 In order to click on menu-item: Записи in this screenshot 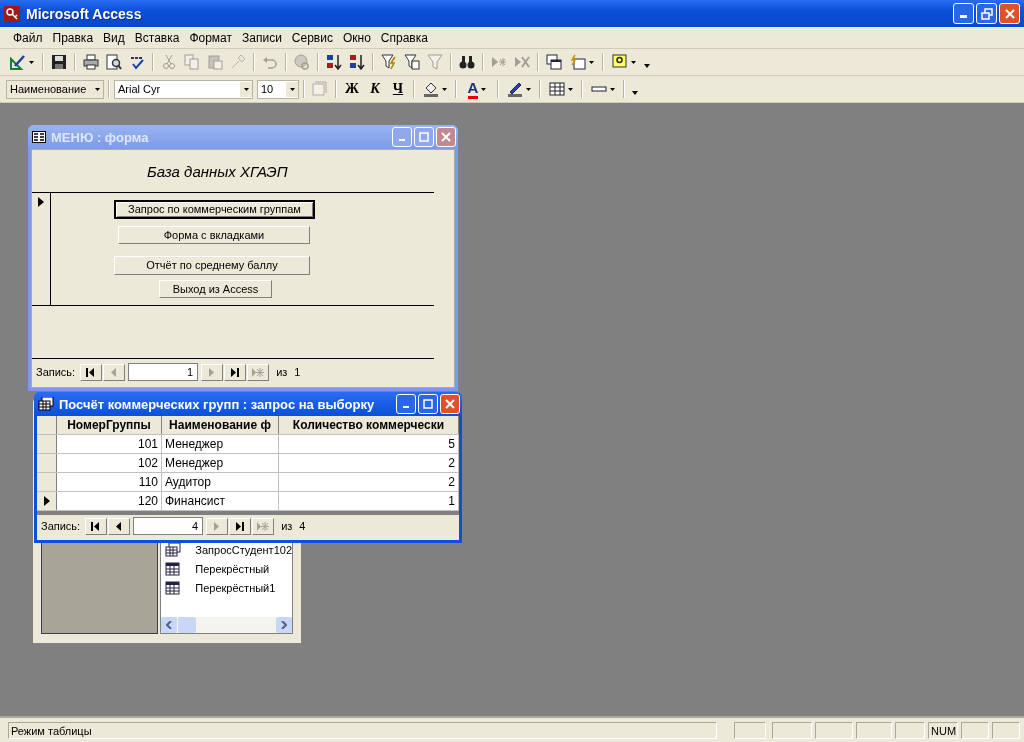, I will do `click(262, 37)`.